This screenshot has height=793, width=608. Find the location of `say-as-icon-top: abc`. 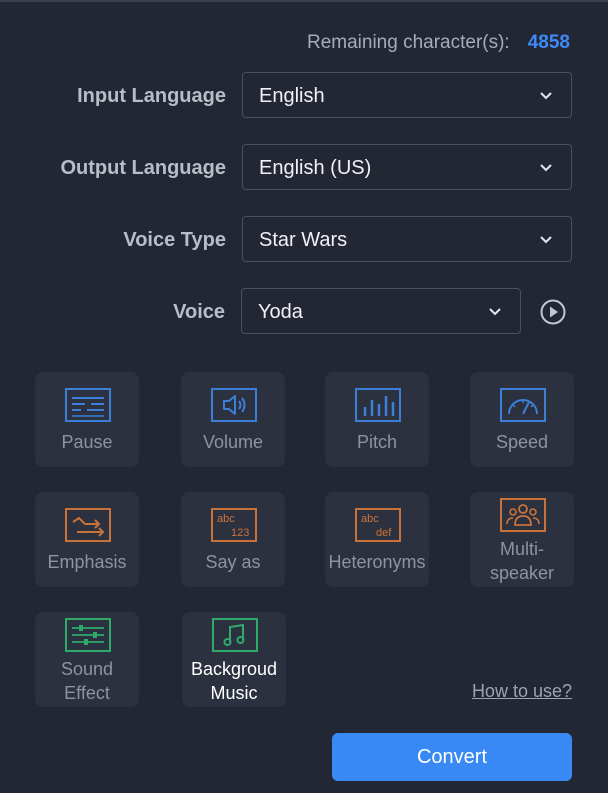

say-as-icon-top: abc is located at coordinates (226, 519).